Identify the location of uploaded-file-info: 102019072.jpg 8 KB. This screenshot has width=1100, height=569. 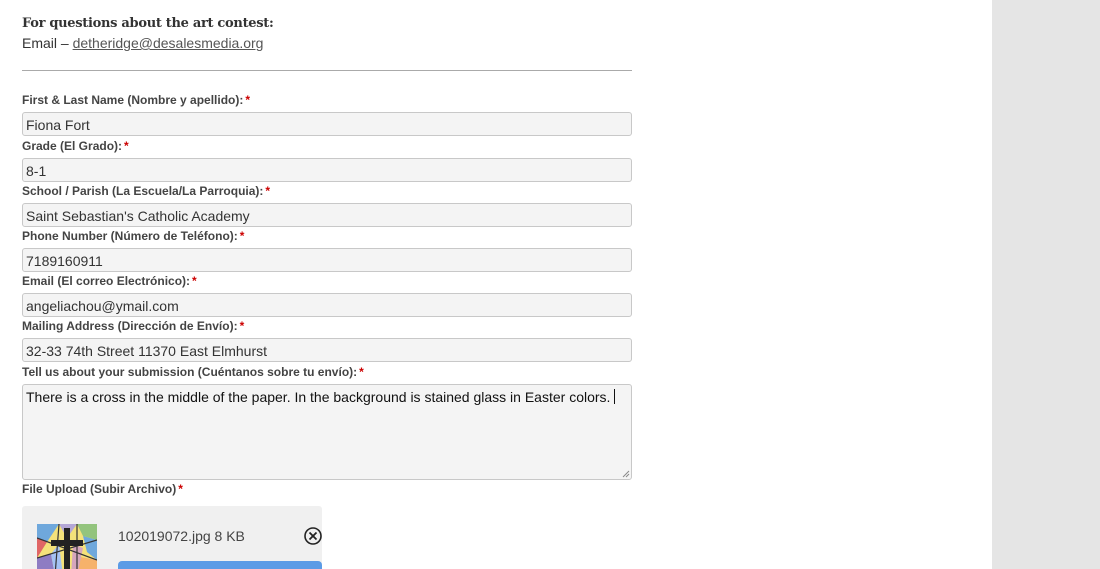
(181, 536).